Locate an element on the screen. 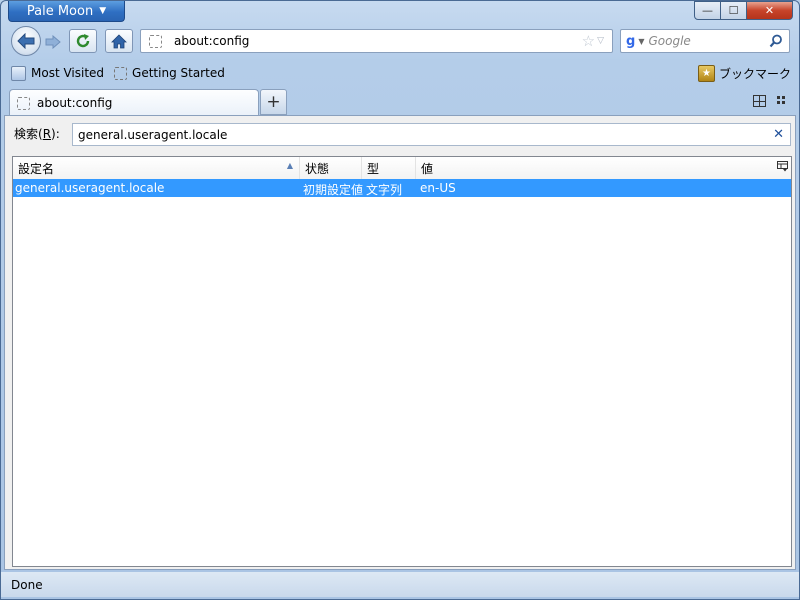  table-header: 設定名 ▲ 状態 型 値 is located at coordinates (402, 168).